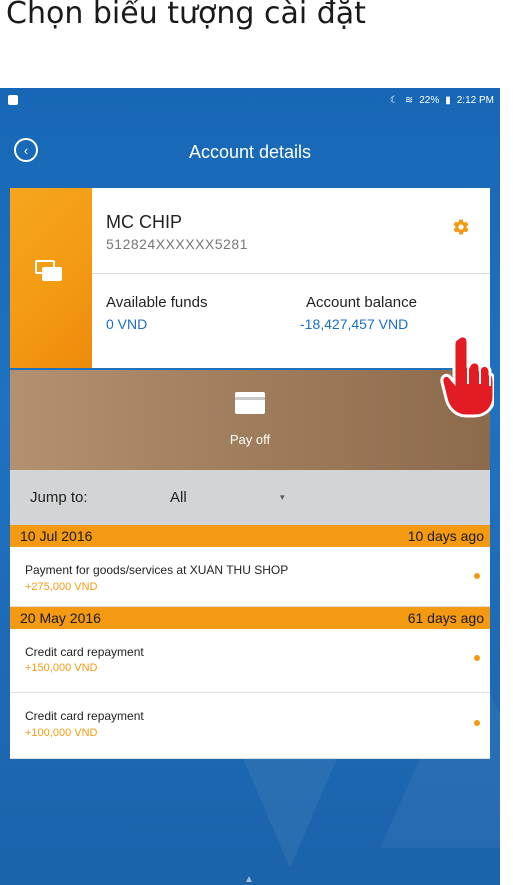 This screenshot has width=513, height=885. I want to click on date-header: 20 May 2016 61 days ago, so click(250, 618).